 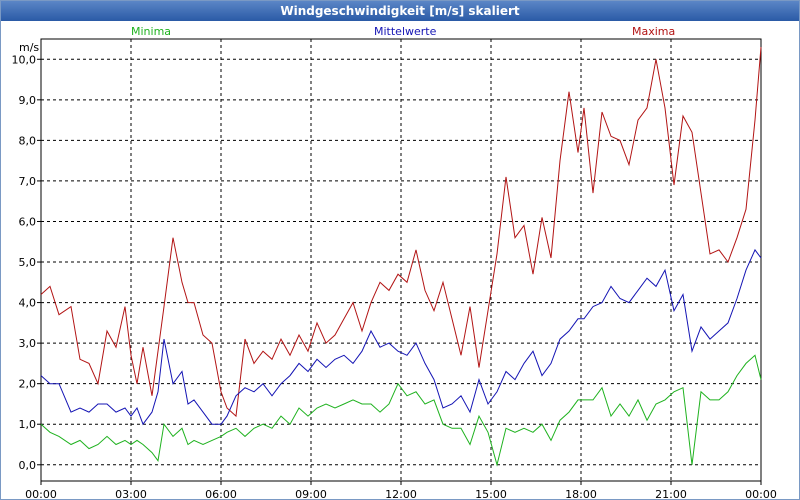 I want to click on y-tick-label: 6,0, so click(x=28, y=221).